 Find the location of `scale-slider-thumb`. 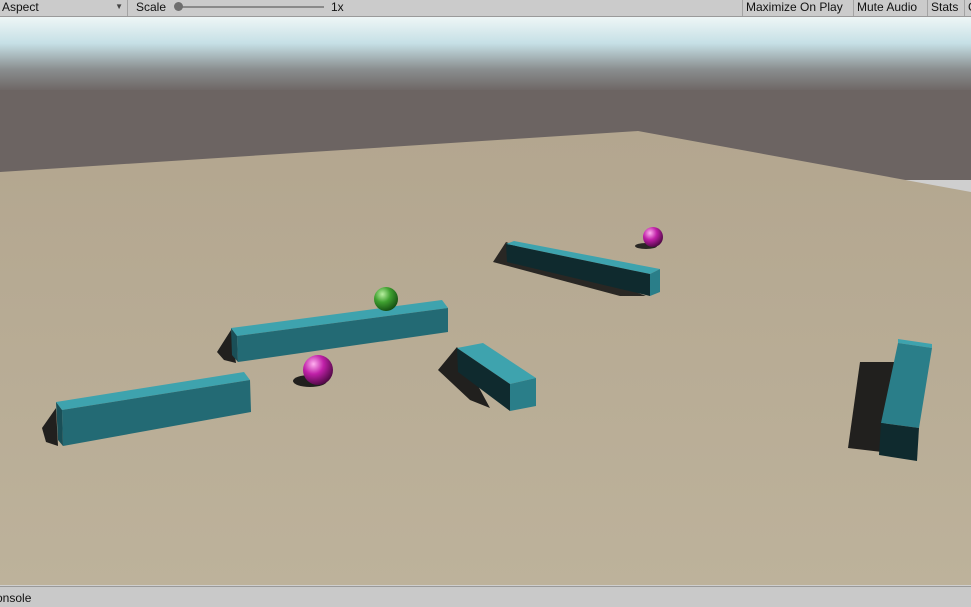

scale-slider-thumb is located at coordinates (178, 6).